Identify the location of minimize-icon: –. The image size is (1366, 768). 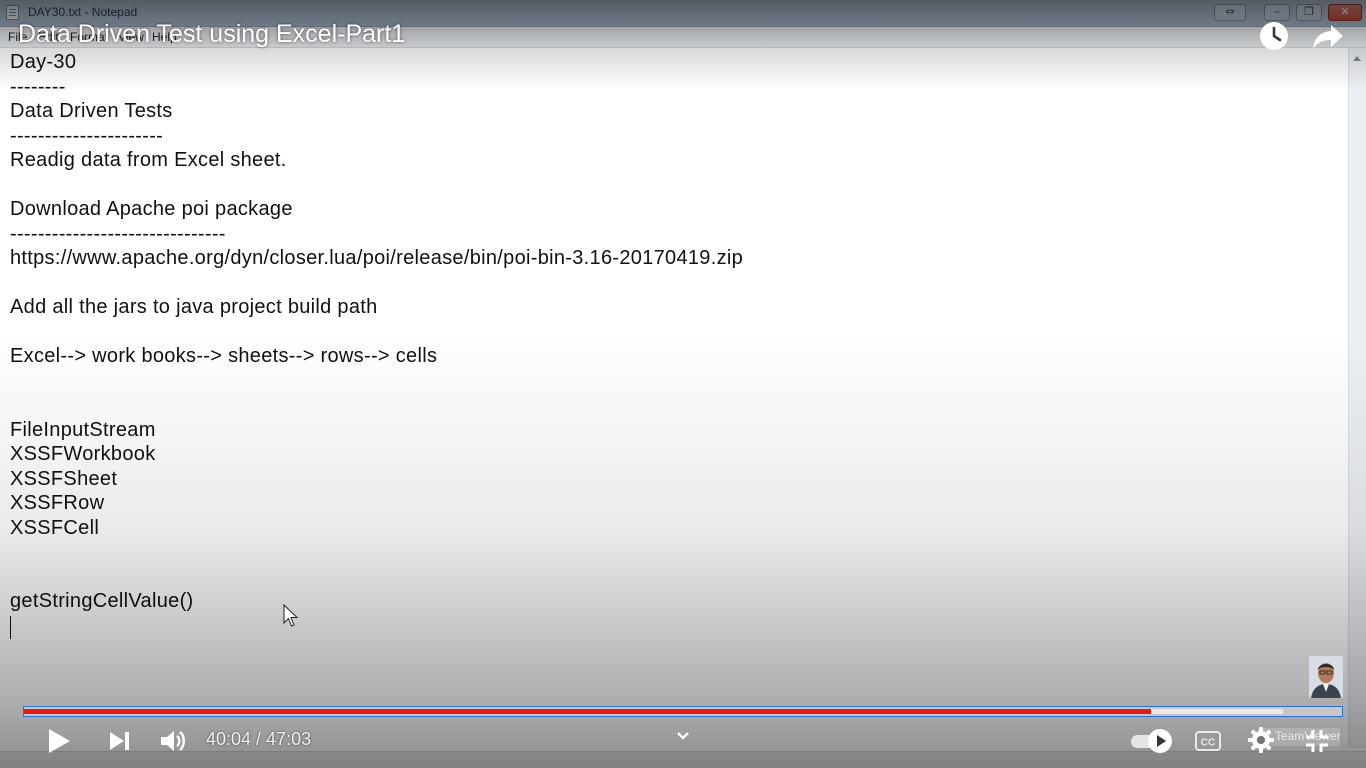
(1277, 12).